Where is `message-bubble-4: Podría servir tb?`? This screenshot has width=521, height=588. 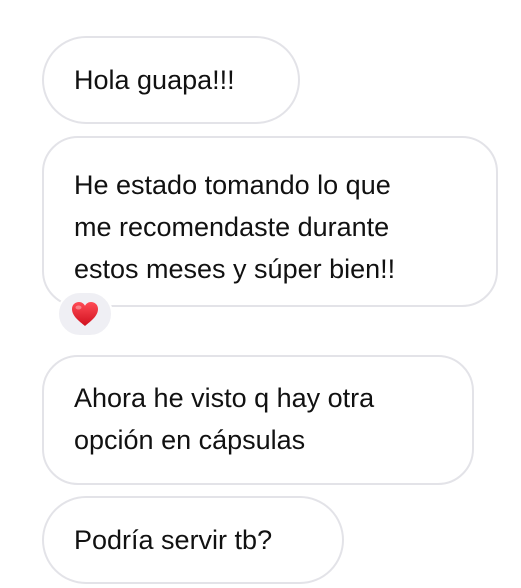
message-bubble-4: Podría servir tb? is located at coordinates (193, 540).